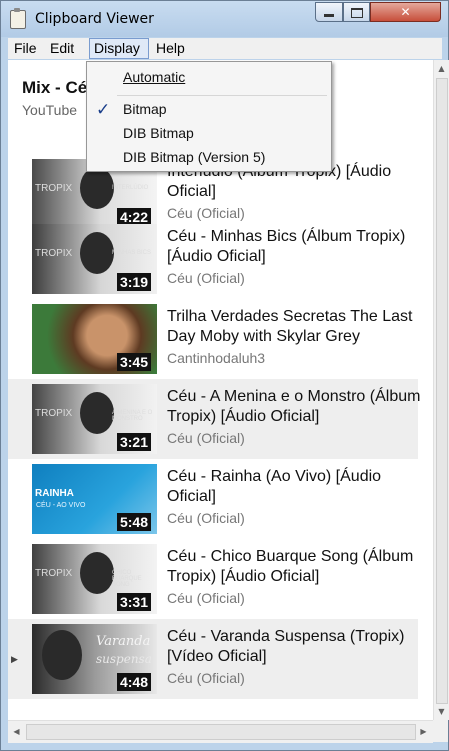 This screenshot has height=751, width=449. I want to click on video-thumbnail: RAINHA CÉU - AO VIVO 5:48, so click(94, 499).